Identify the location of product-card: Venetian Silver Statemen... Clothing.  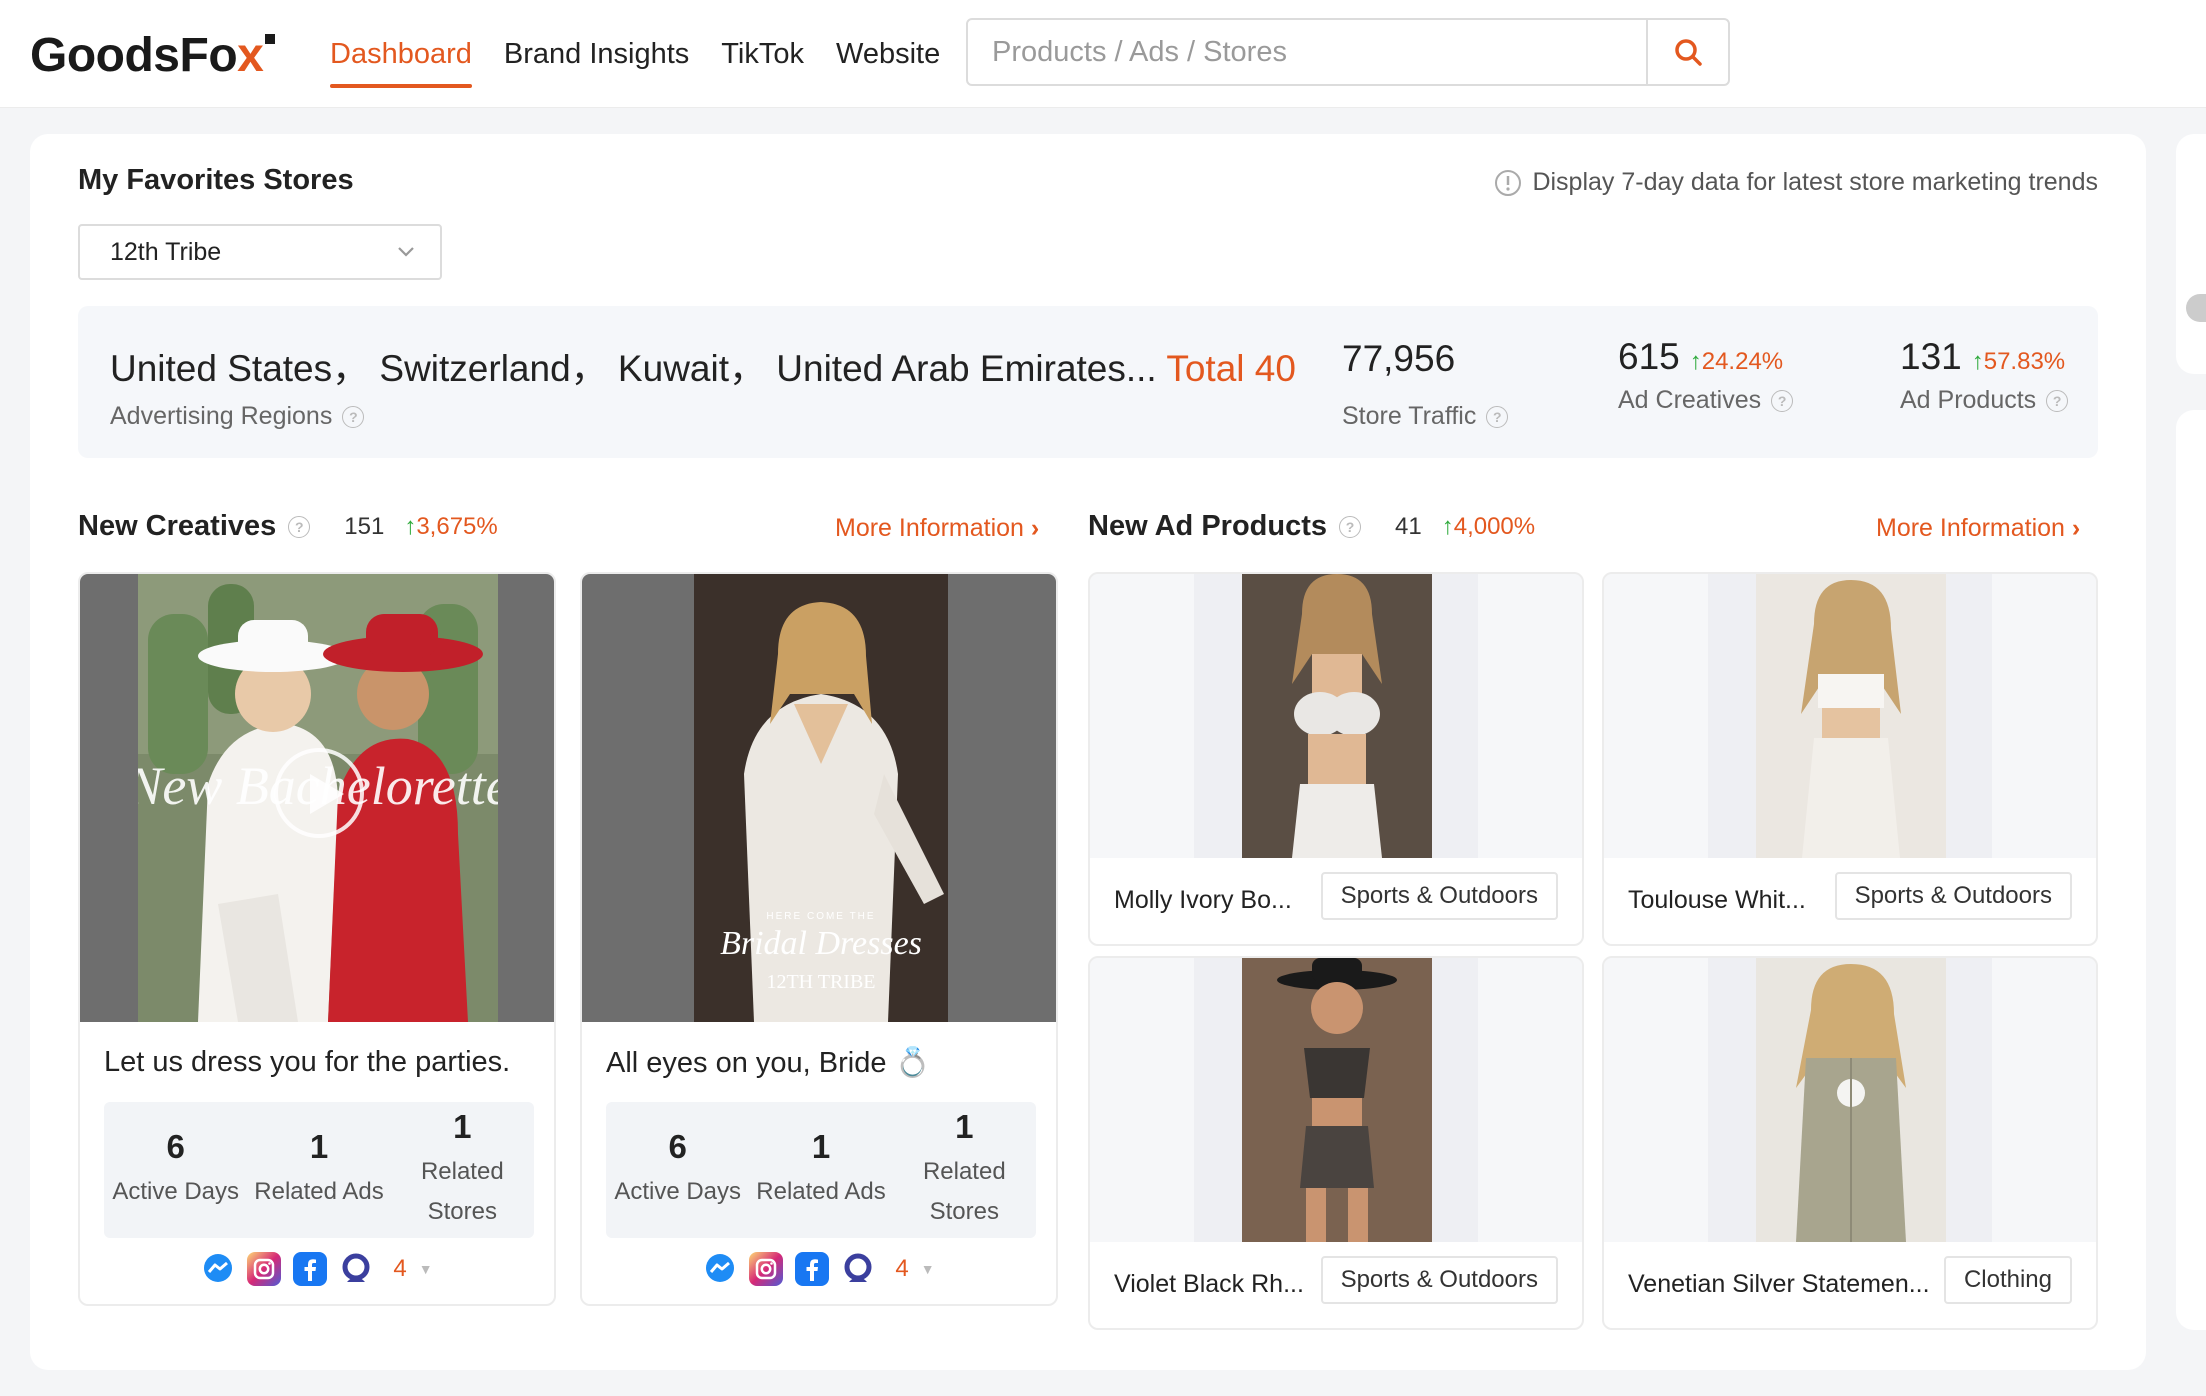
(1850, 1143).